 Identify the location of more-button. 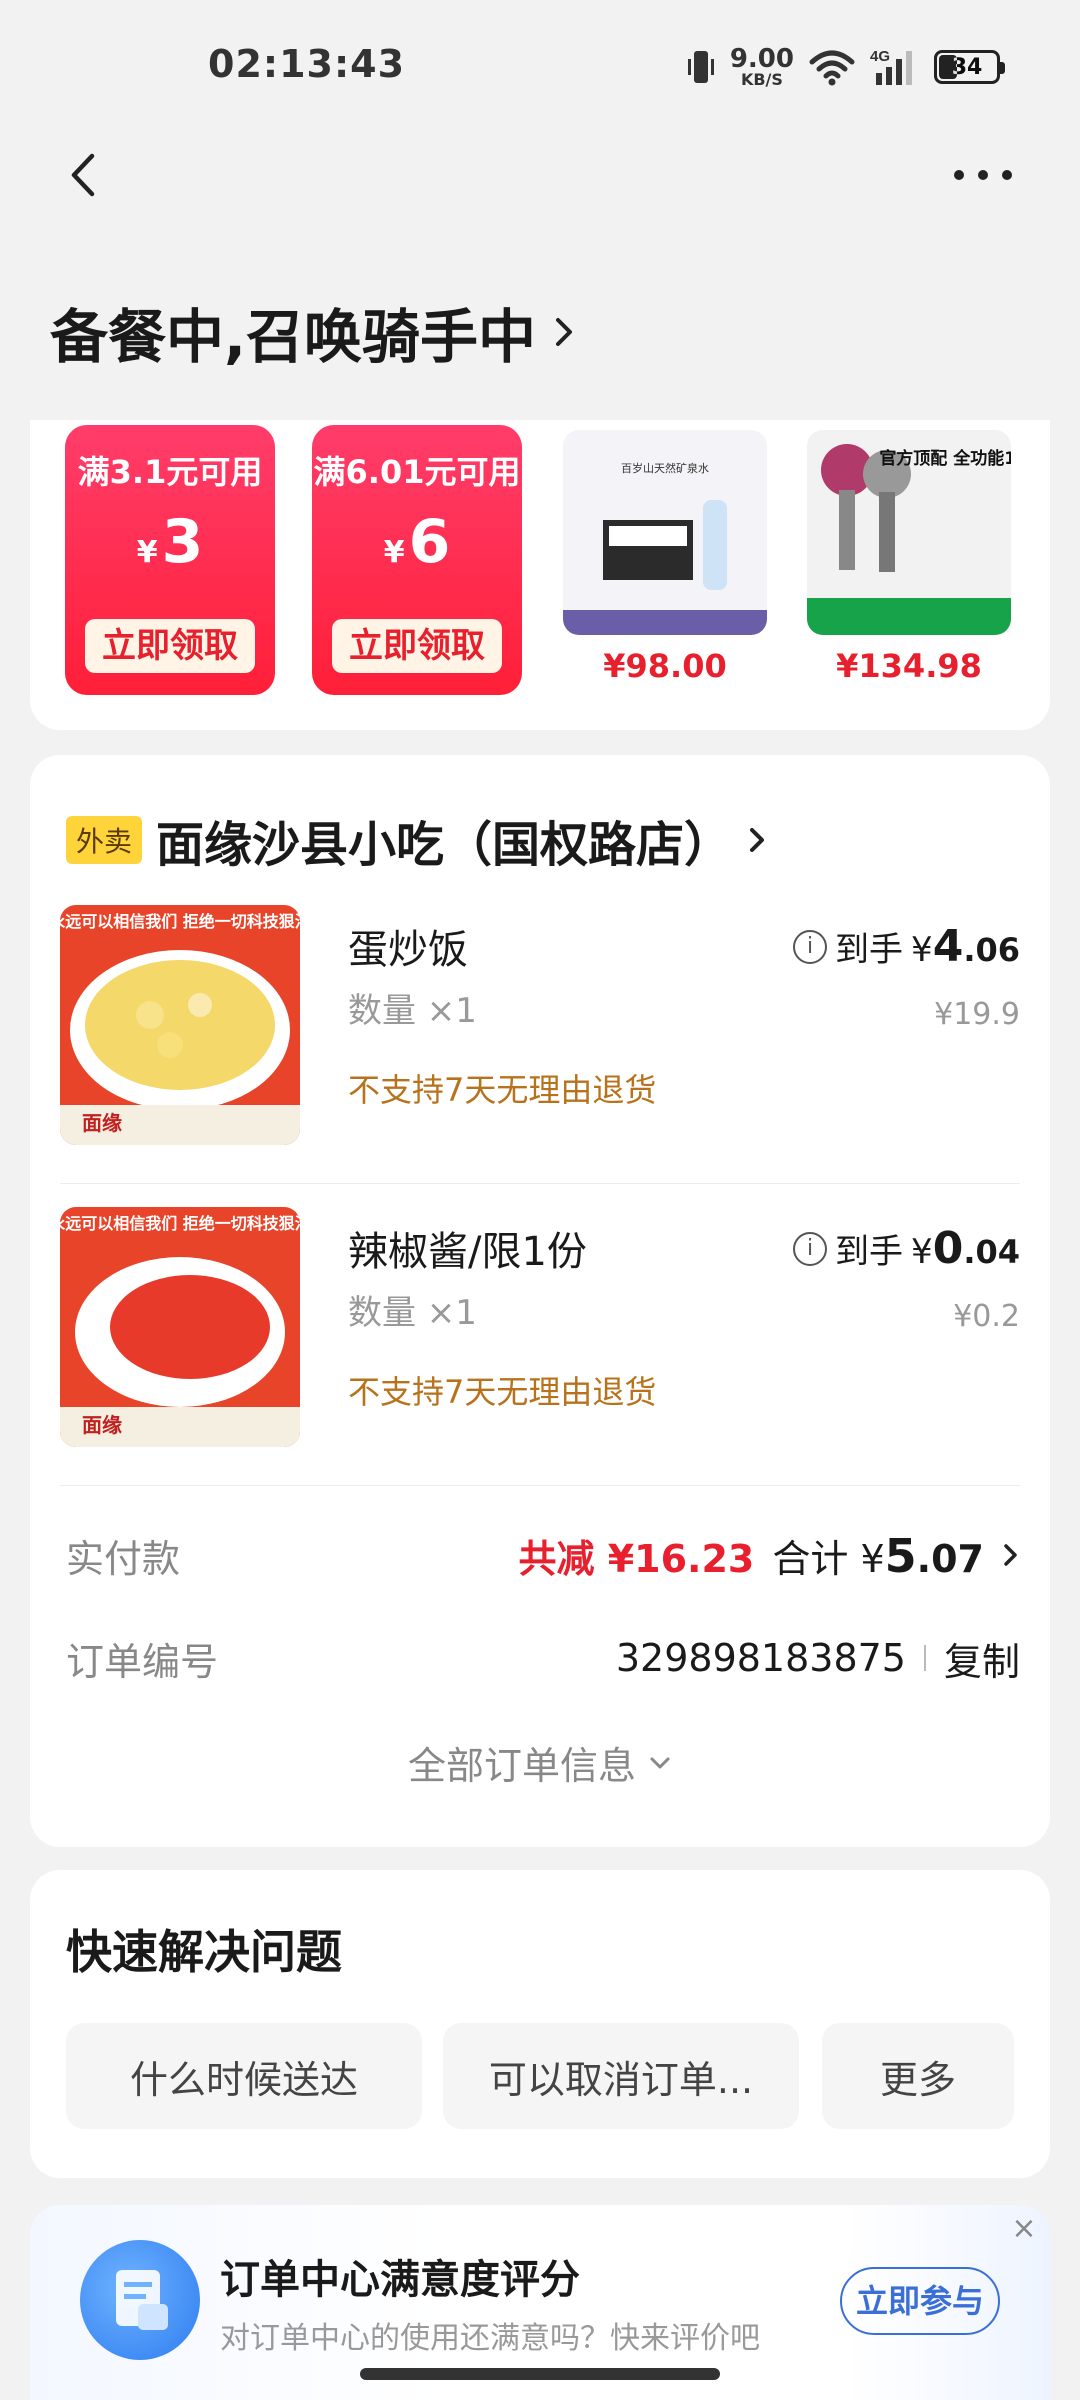
(989, 180).